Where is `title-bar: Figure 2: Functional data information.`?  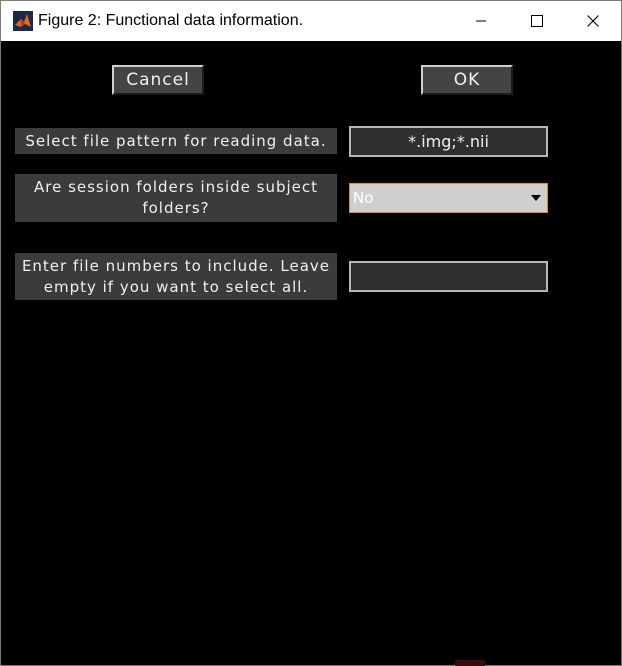 title-bar: Figure 2: Functional data information. is located at coordinates (311, 21).